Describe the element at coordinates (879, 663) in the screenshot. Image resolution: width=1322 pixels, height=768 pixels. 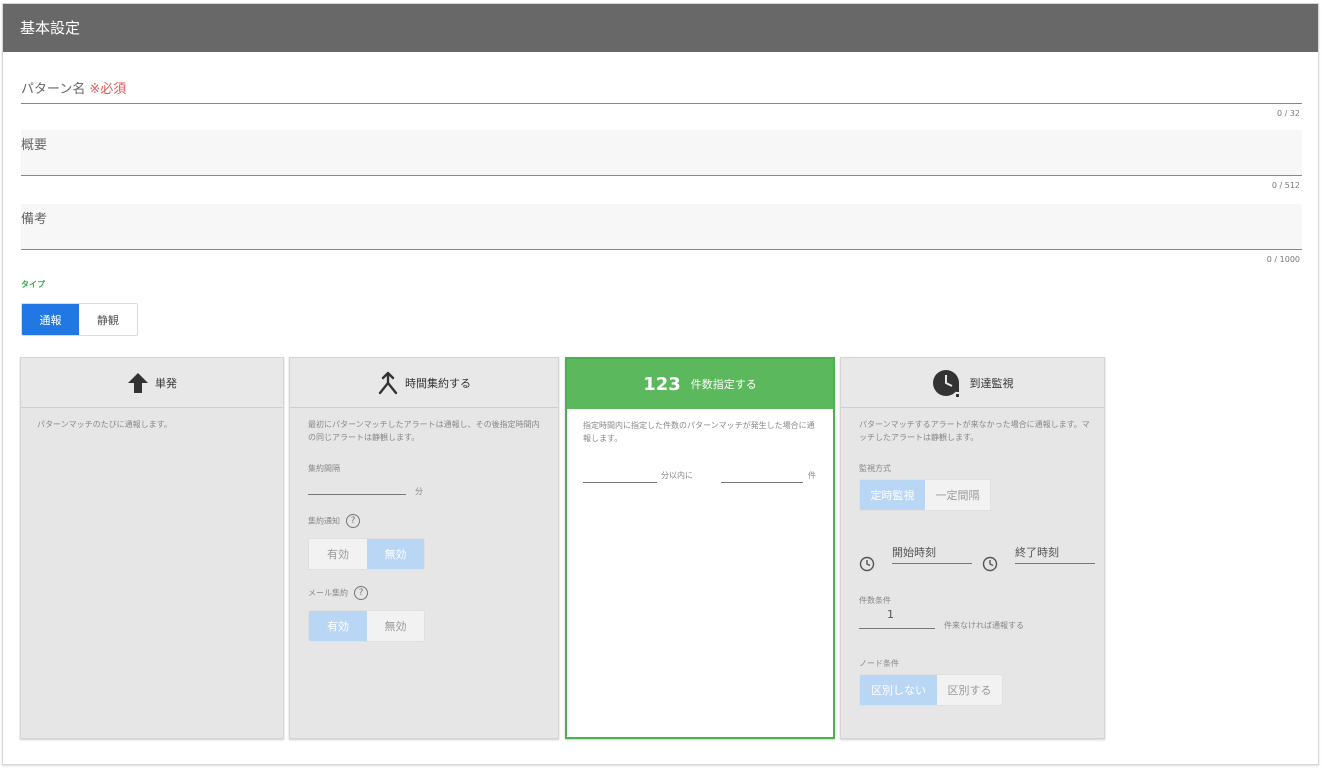
I see `node-label: ノード条件` at that location.